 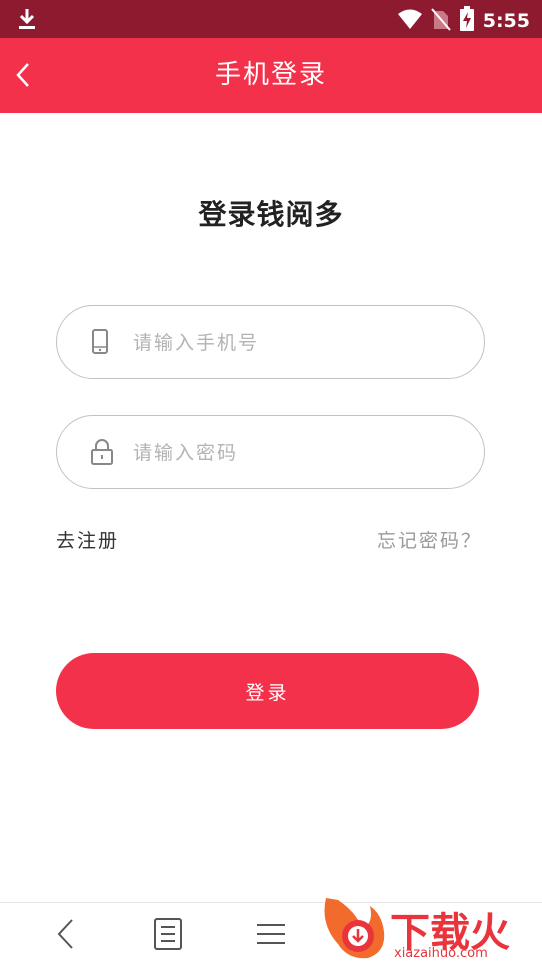 I want to click on phone-field-container, so click(x=270, y=342).